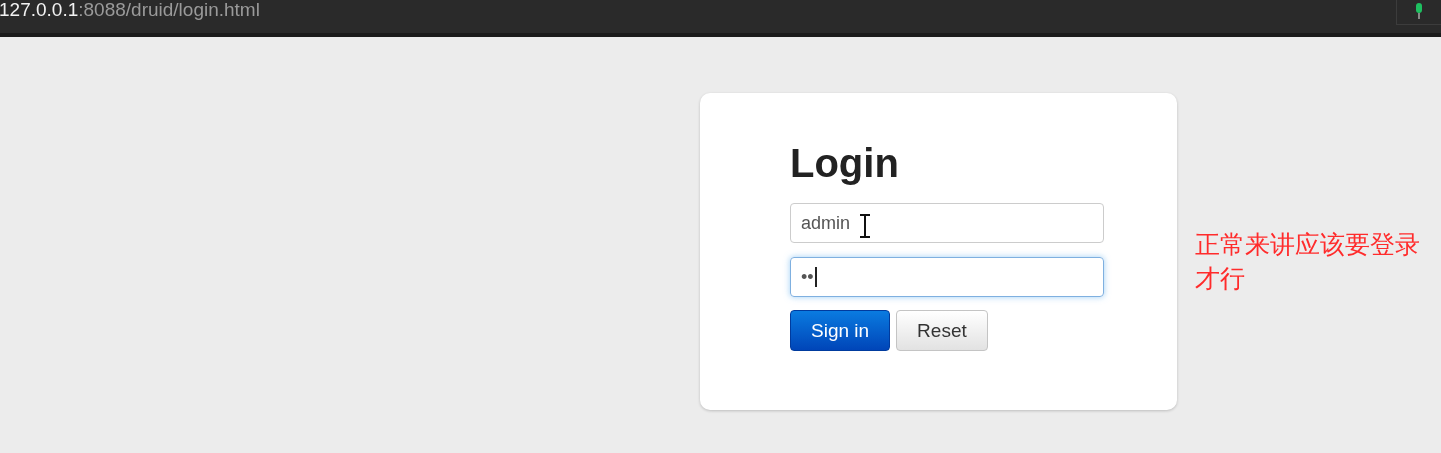 Image resolution: width=1441 pixels, height=453 pixels. I want to click on address-url: 127.0.0.1:8088/druid/login.html, so click(130, 10).